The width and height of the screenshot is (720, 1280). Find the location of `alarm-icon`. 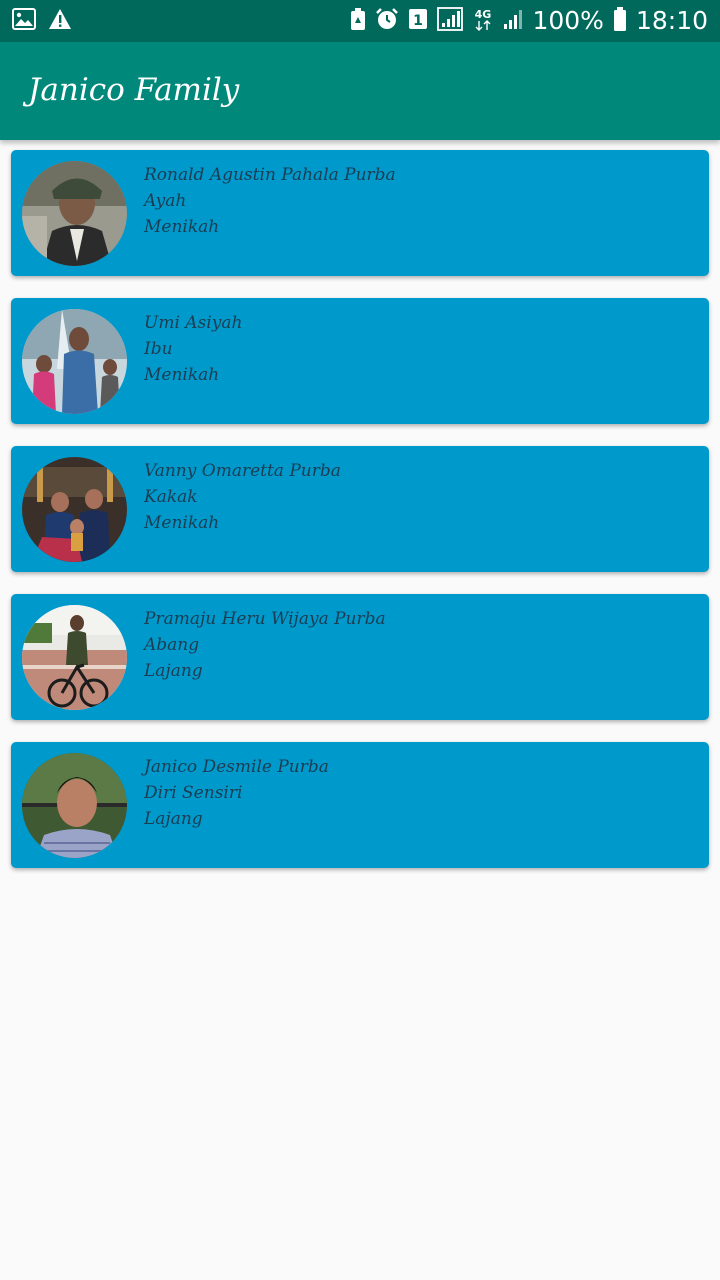

alarm-icon is located at coordinates (387, 21).